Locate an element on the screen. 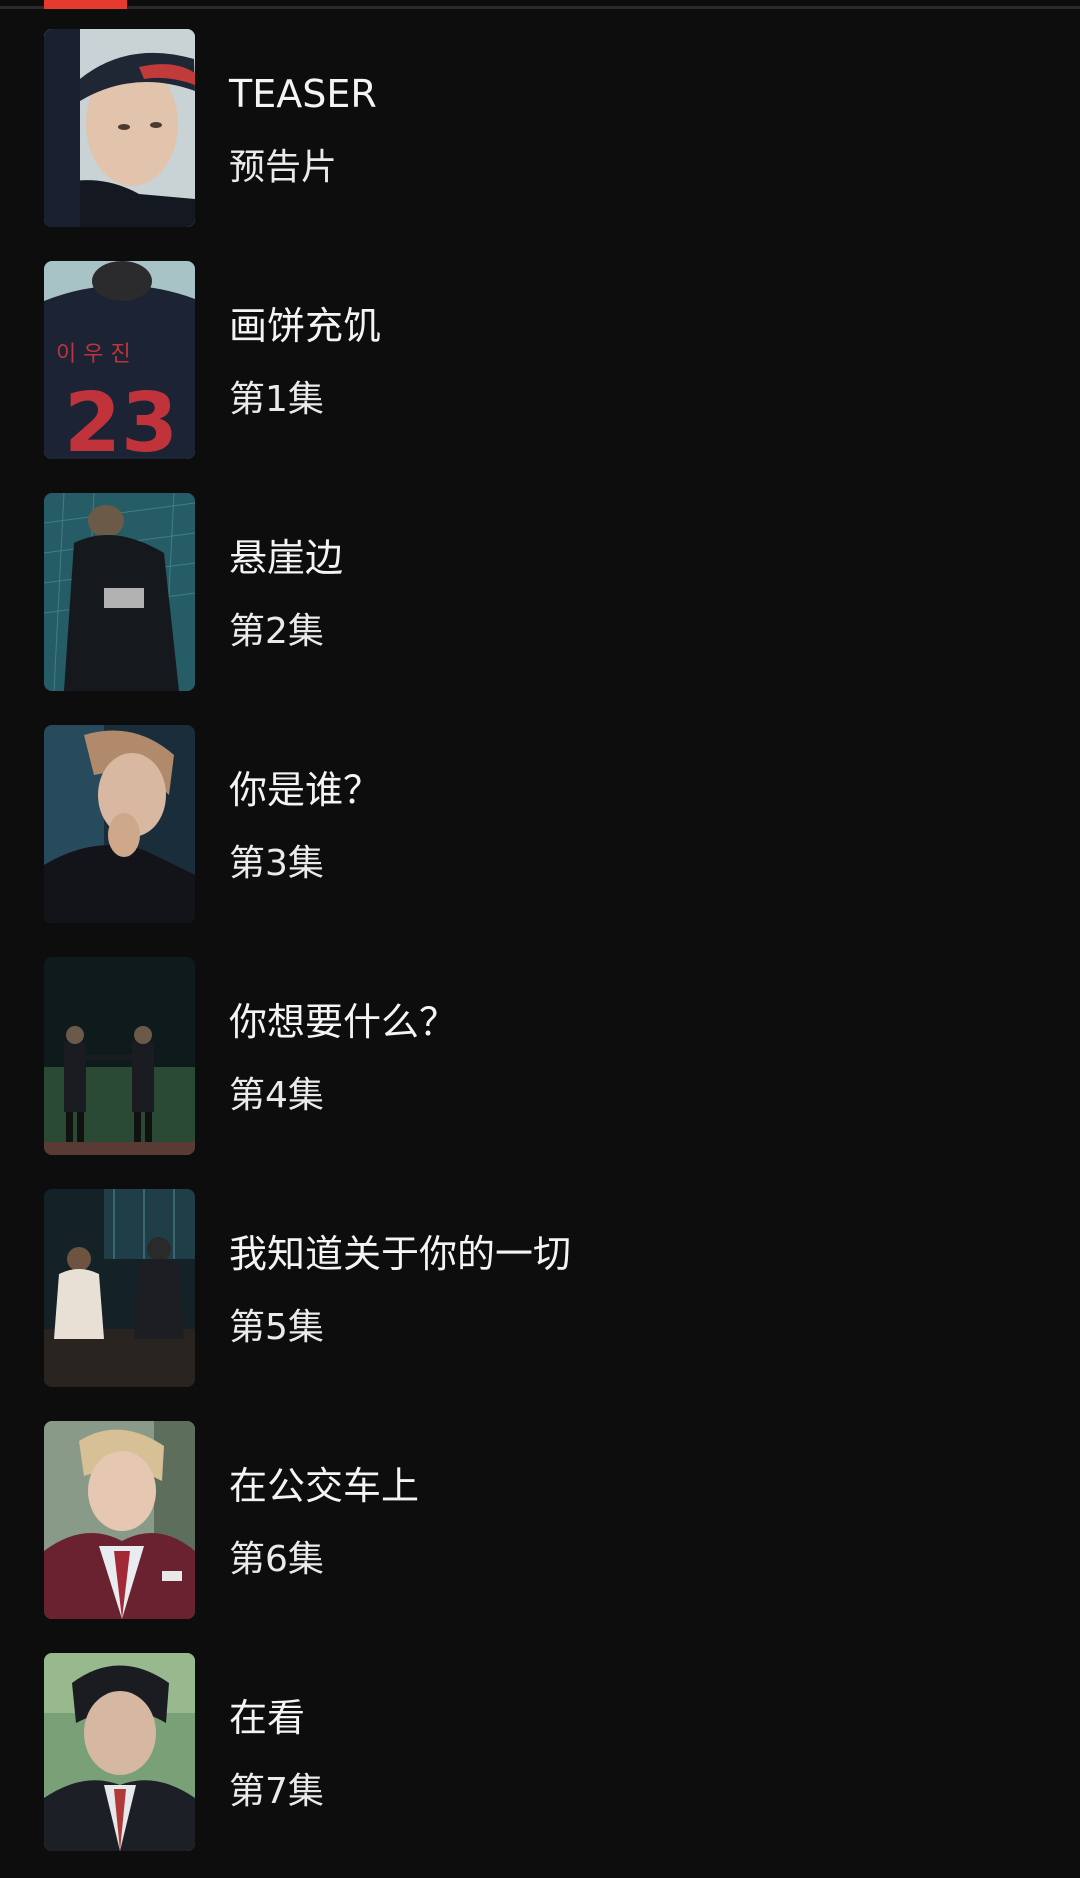 Image resolution: width=1080 pixels, height=1878 pixels. student-hand-on-chin-image is located at coordinates (119, 824).